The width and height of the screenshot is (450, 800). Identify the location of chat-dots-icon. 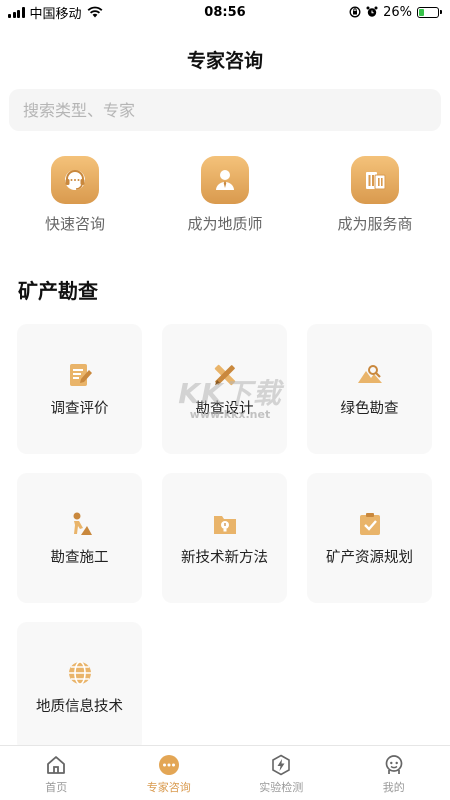
(169, 765).